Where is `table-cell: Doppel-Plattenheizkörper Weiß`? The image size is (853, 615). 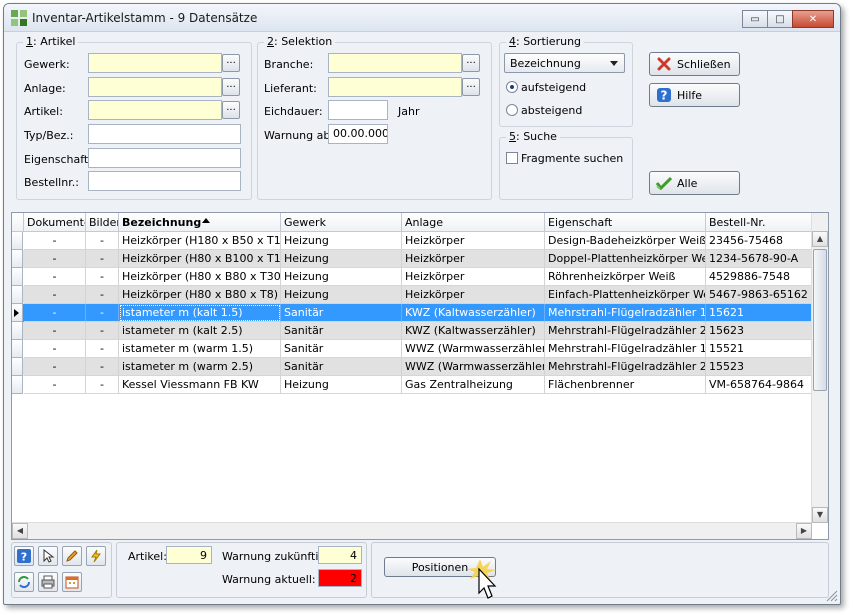 table-cell: Doppel-Plattenheizkörper Weiß is located at coordinates (625, 259).